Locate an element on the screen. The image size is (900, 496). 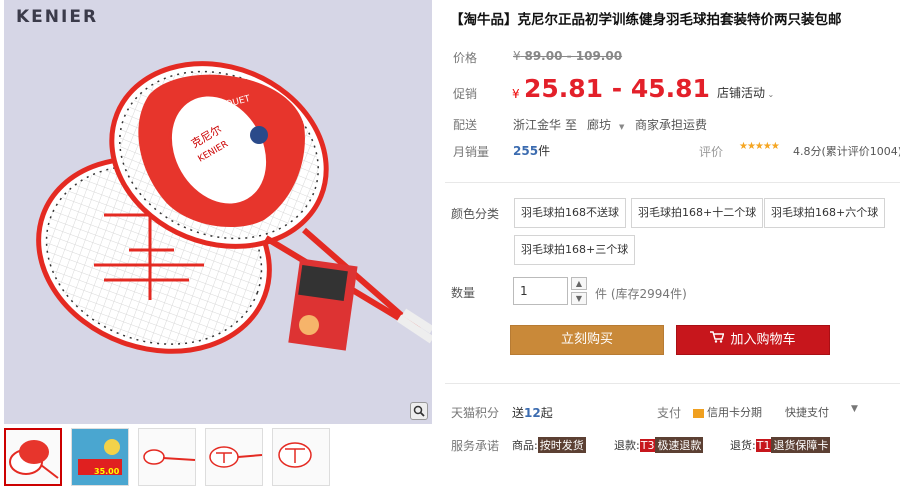
sku-option-1: 羽毛球拍168不送球 is located at coordinates (570, 213).